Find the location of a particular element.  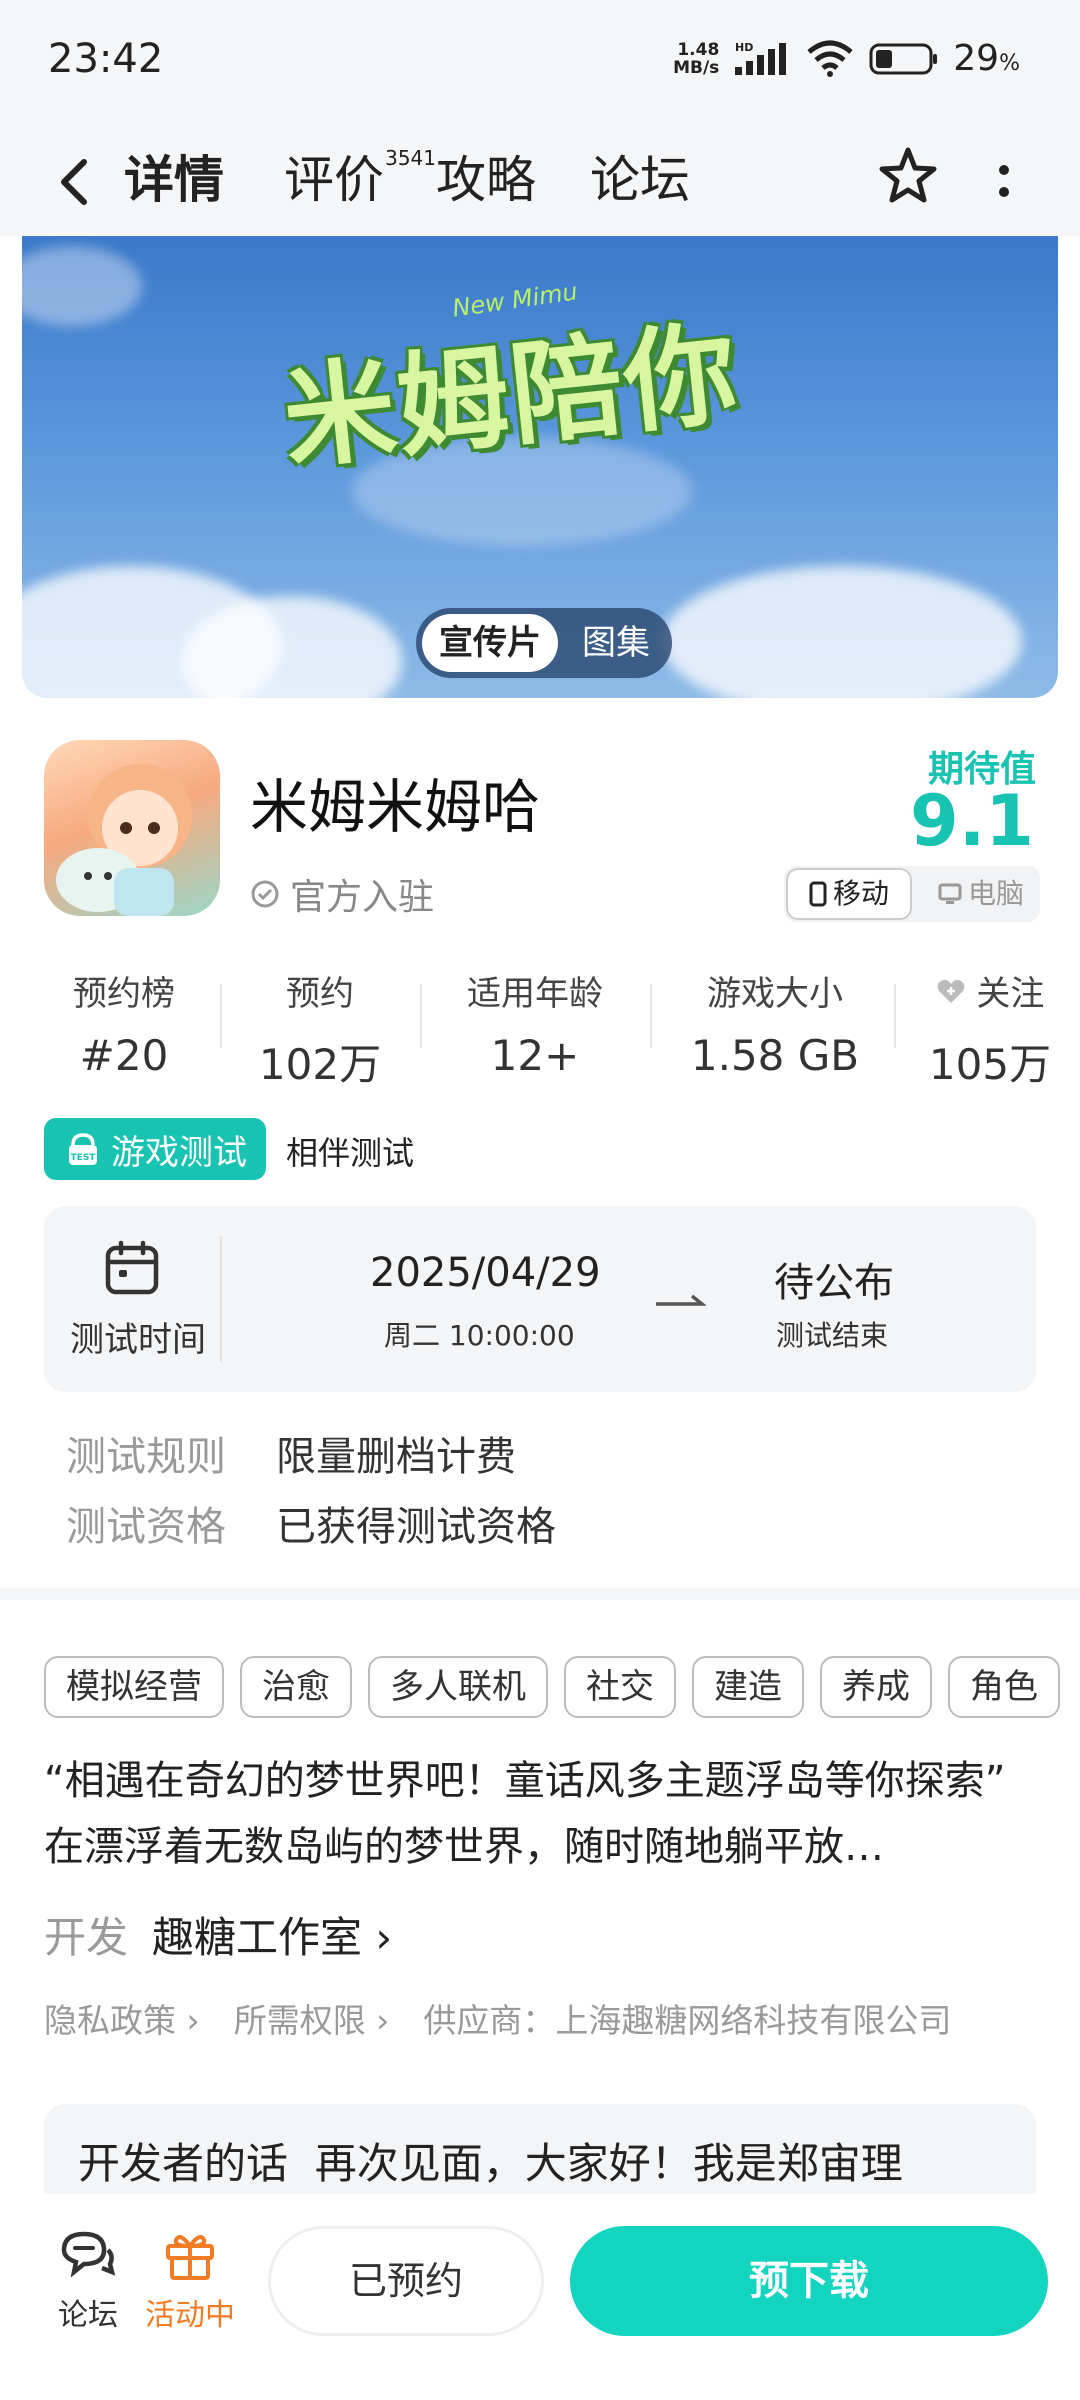

official-label: 官方入驻 is located at coordinates (362, 897).